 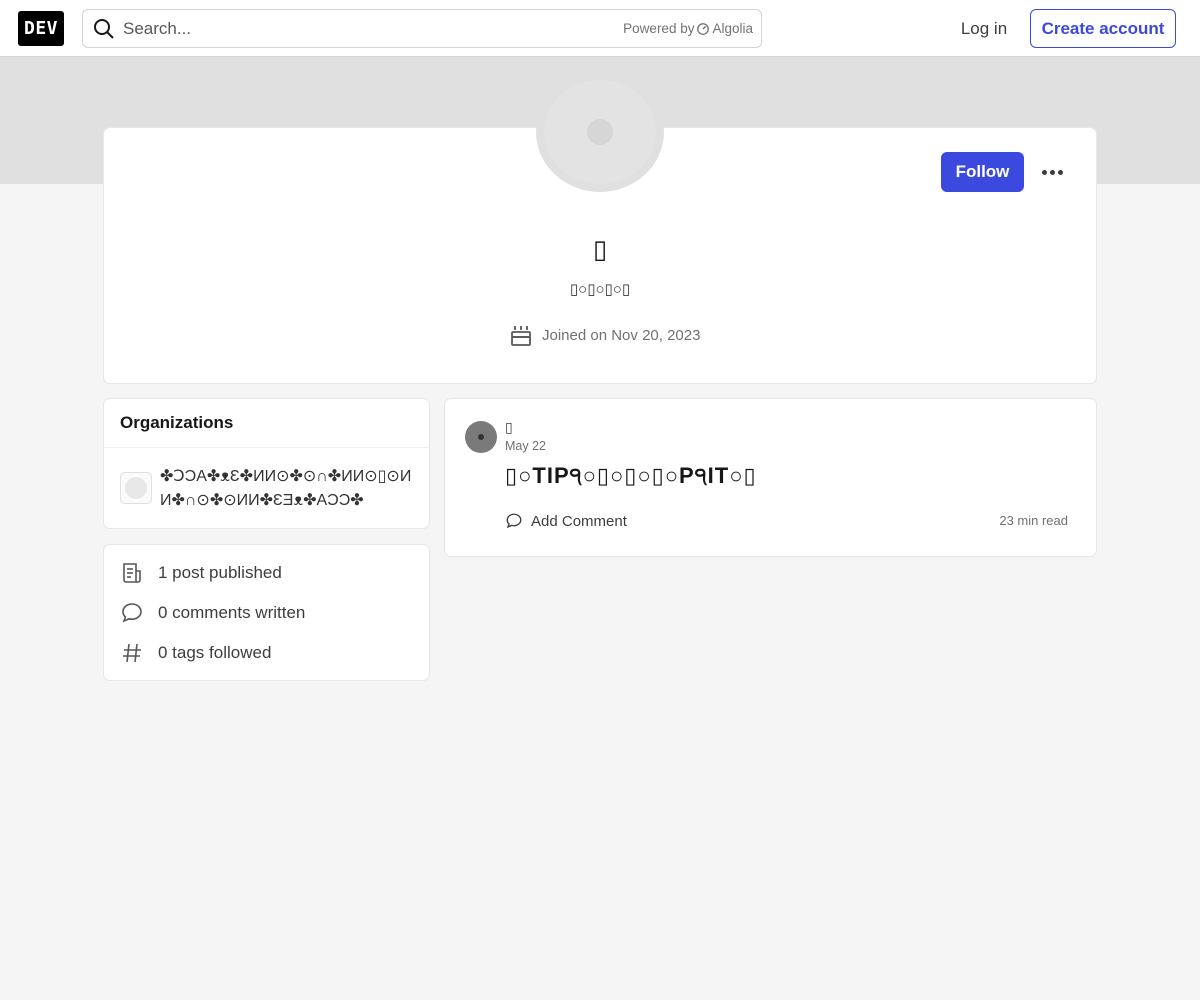 I want to click on organization-logo-placeholder, so click(x=136, y=488).